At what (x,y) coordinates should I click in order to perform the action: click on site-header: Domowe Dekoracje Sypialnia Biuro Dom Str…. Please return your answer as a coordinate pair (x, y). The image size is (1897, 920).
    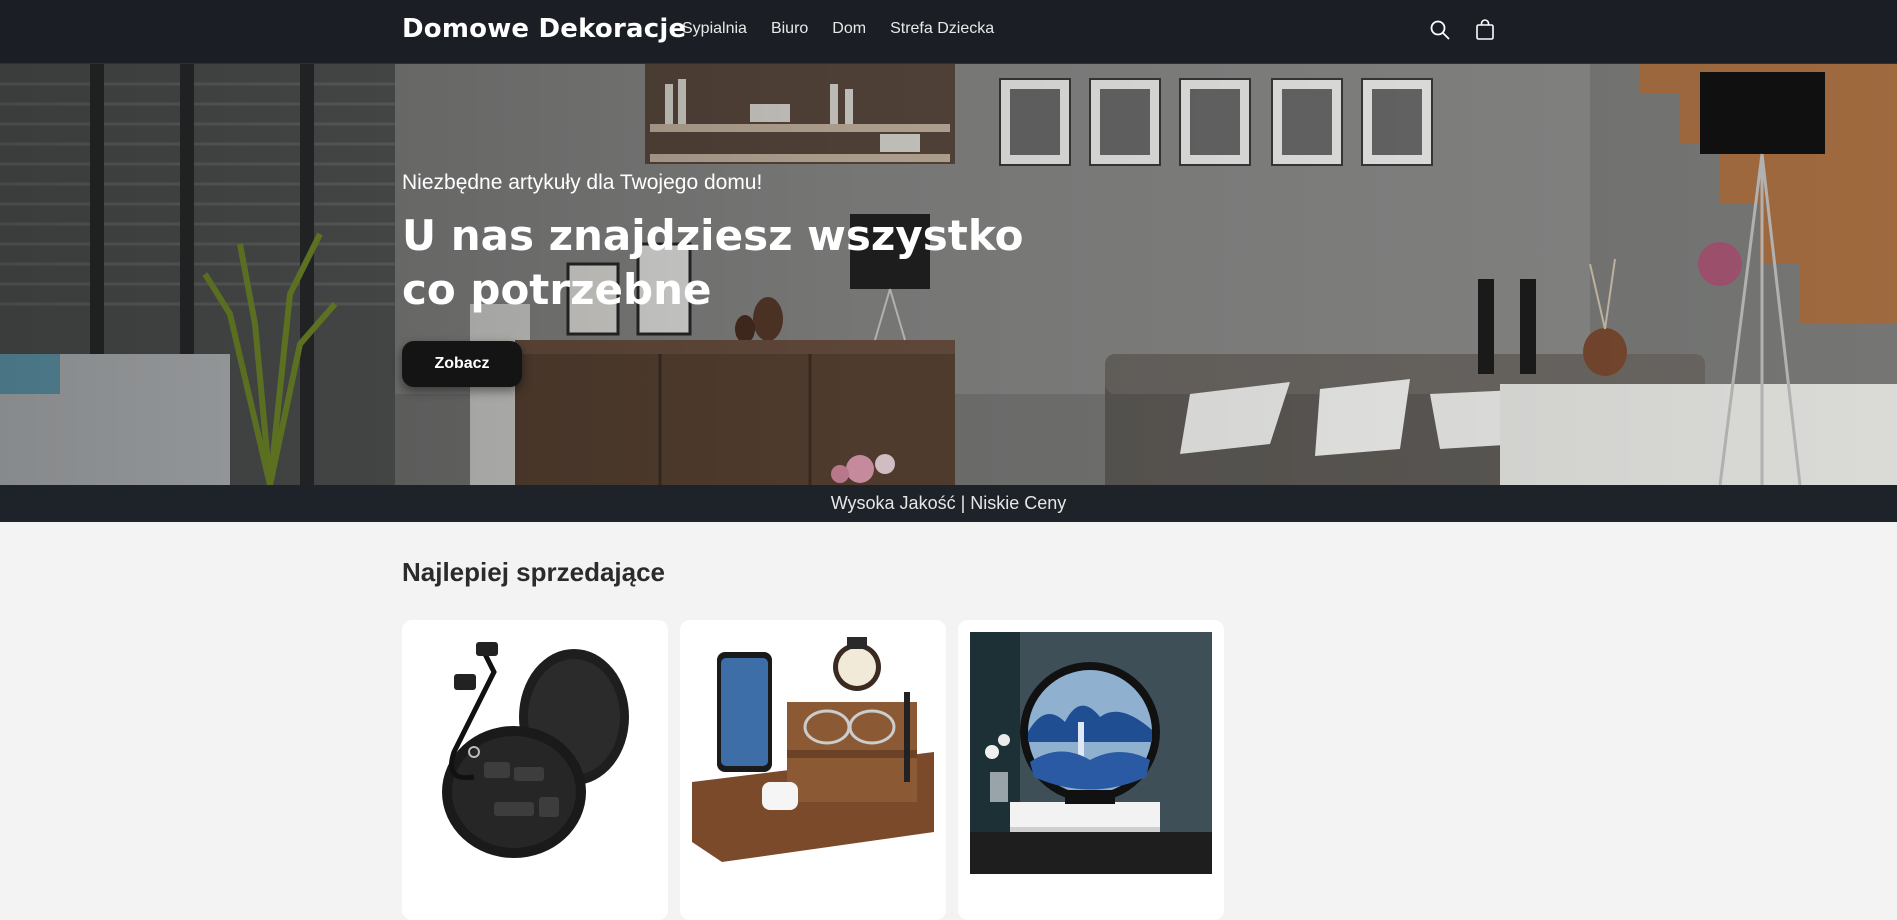
    Looking at the image, I should click on (948, 32).